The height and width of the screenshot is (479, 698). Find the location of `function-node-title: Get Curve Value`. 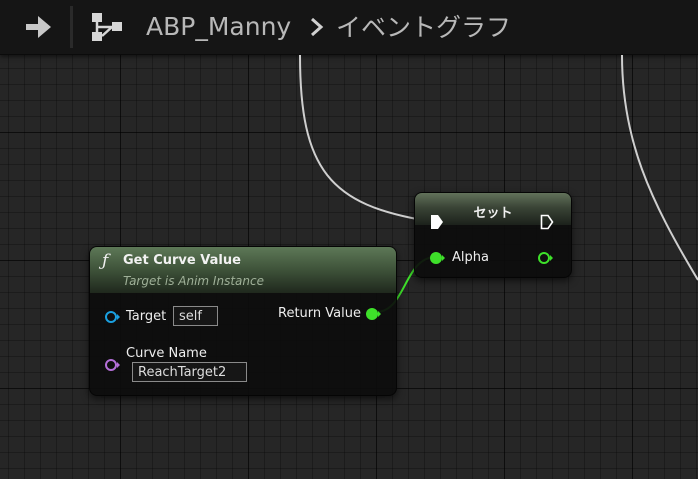

function-node-title: Get Curve Value is located at coordinates (182, 260).